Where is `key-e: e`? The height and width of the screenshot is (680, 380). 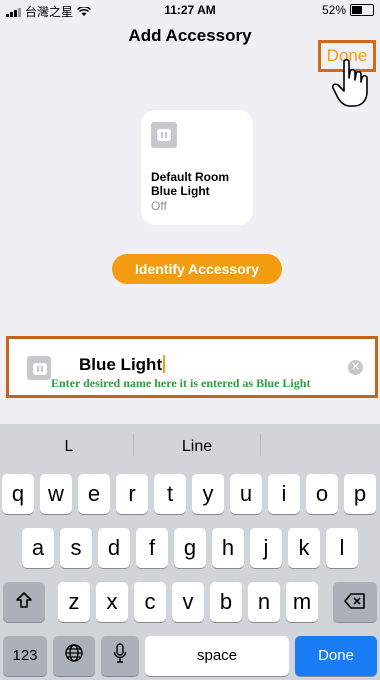
key-e: e is located at coordinates (94, 494).